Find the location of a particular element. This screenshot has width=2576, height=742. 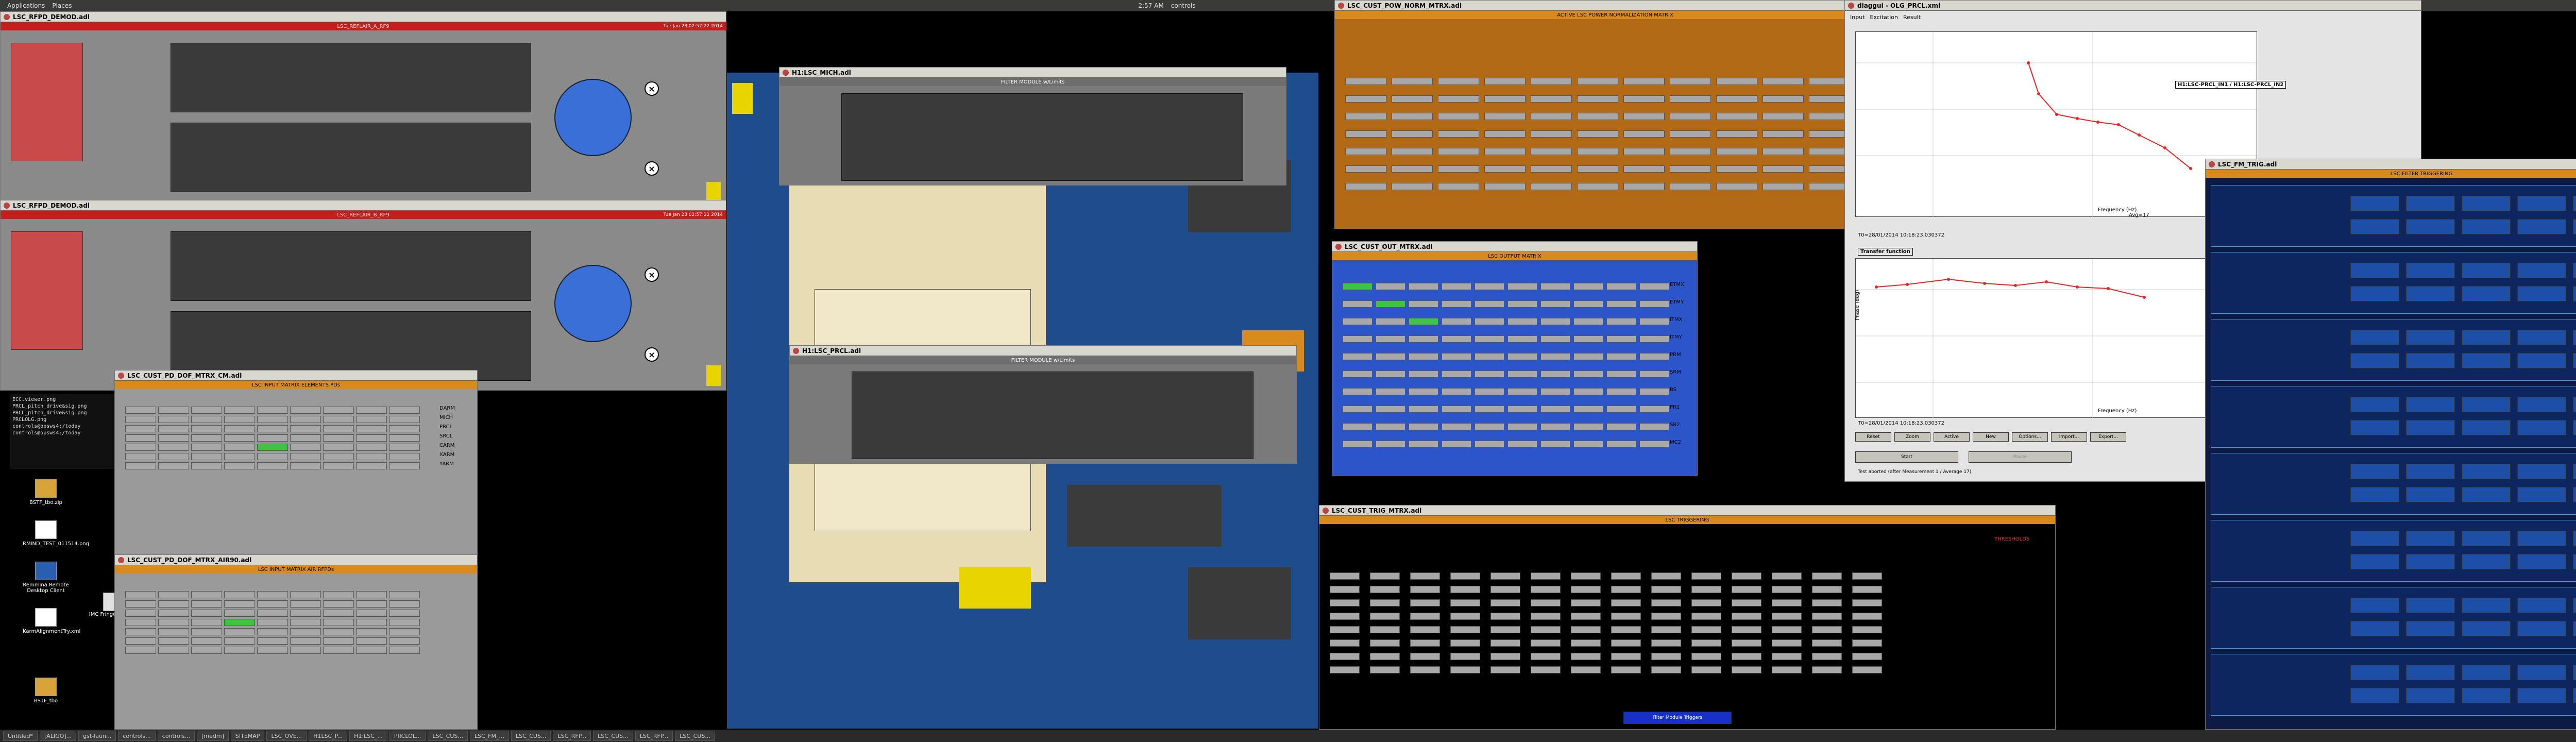

tab-result: Result is located at coordinates (1912, 17).